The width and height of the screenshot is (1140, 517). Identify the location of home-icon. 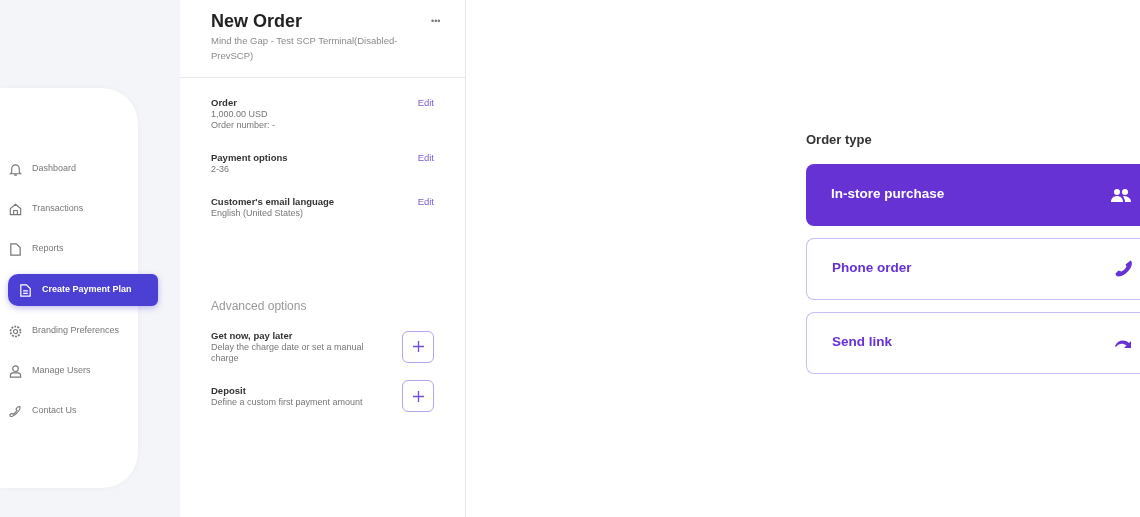
(15, 209).